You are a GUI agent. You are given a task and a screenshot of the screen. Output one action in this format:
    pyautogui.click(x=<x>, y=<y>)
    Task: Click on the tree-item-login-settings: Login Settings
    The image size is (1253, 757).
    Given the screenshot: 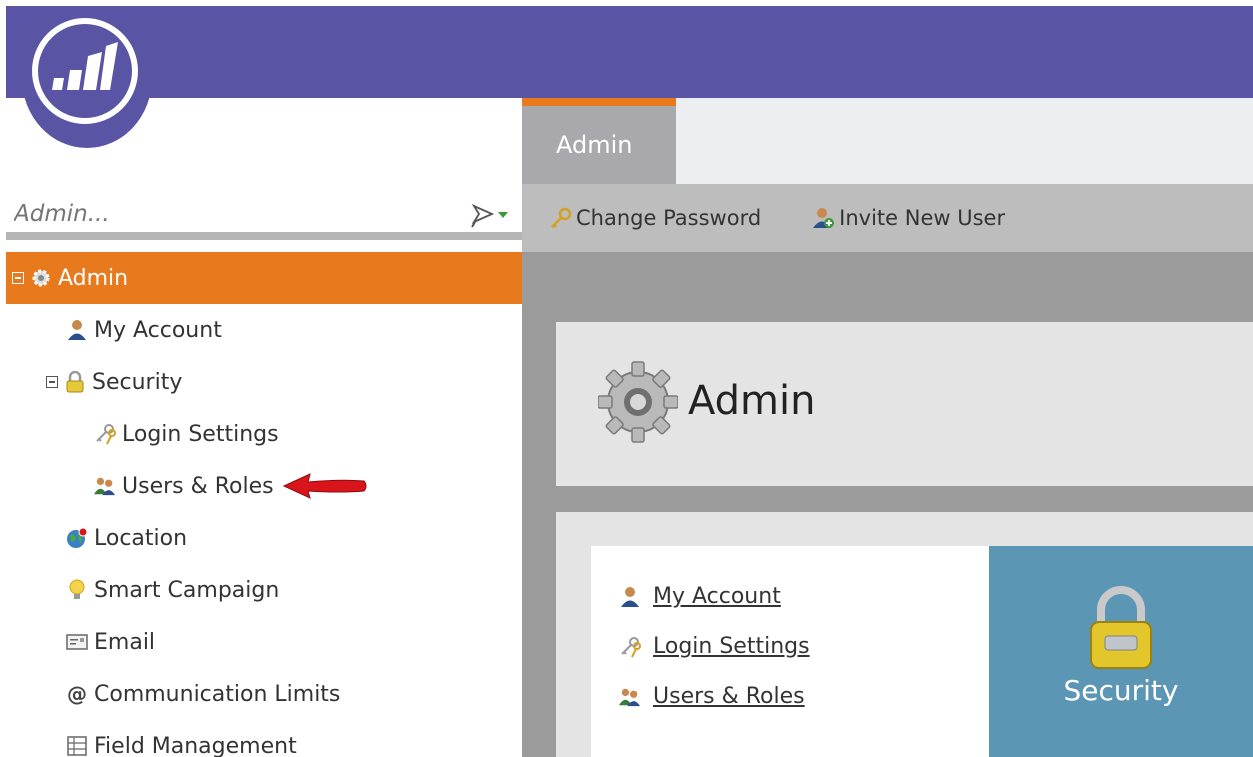 What is the action you would take?
    pyautogui.click(x=264, y=434)
    